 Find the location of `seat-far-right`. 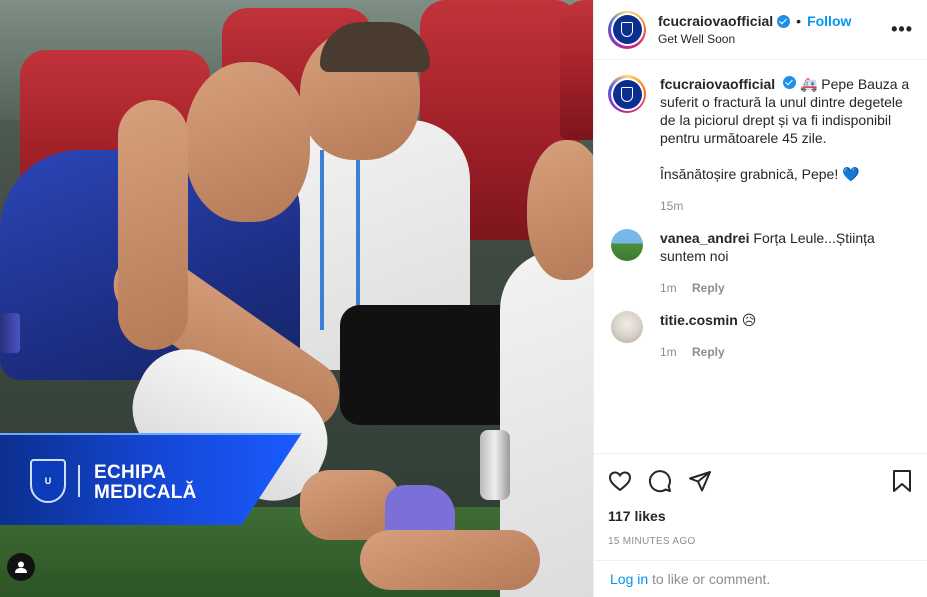

seat-far-right is located at coordinates (576, 70).